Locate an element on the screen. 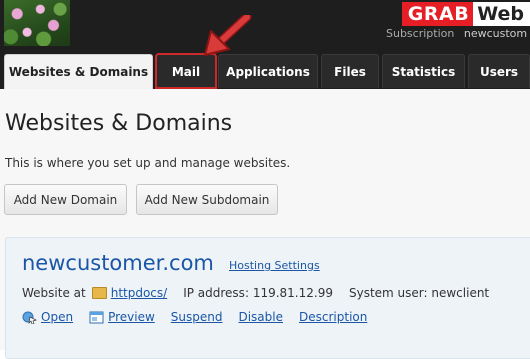  disable-action: Disable is located at coordinates (260, 317).